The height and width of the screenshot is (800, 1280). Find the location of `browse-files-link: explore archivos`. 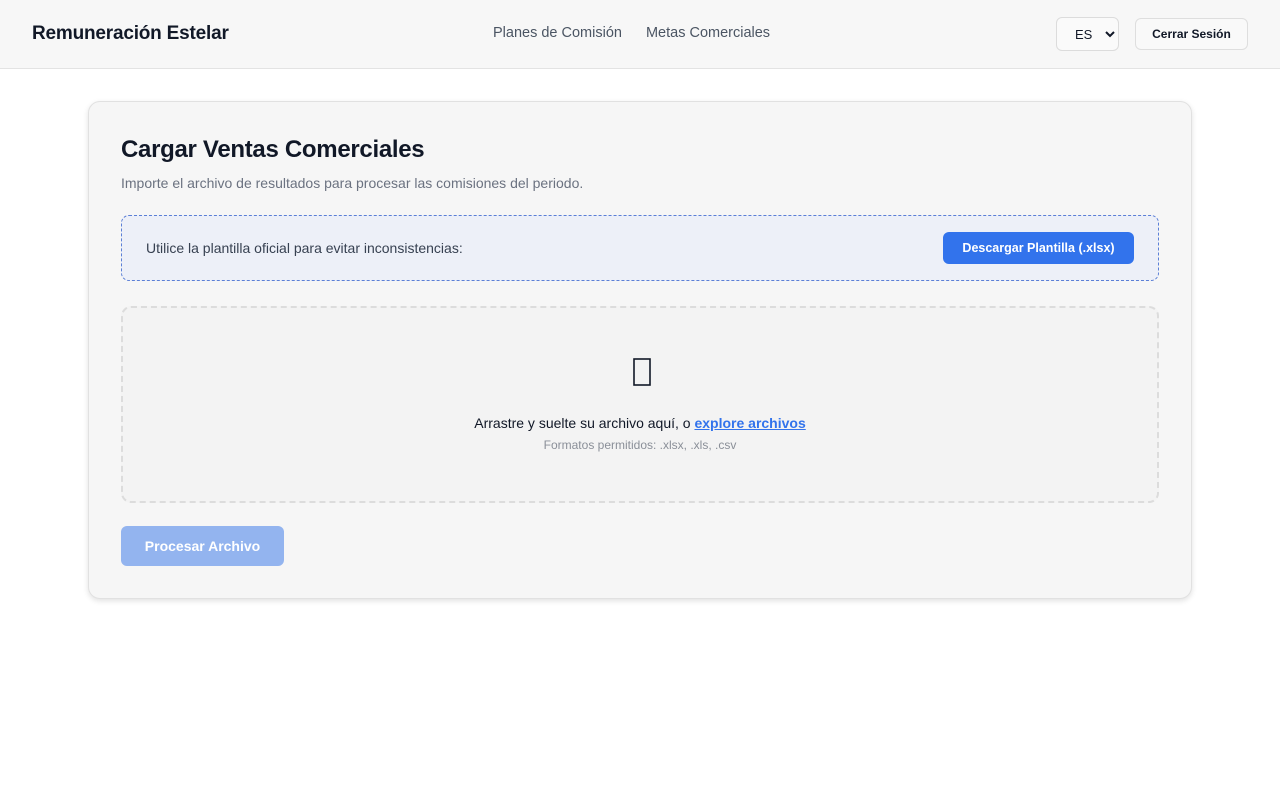

browse-files-link: explore archivos is located at coordinates (749, 423).